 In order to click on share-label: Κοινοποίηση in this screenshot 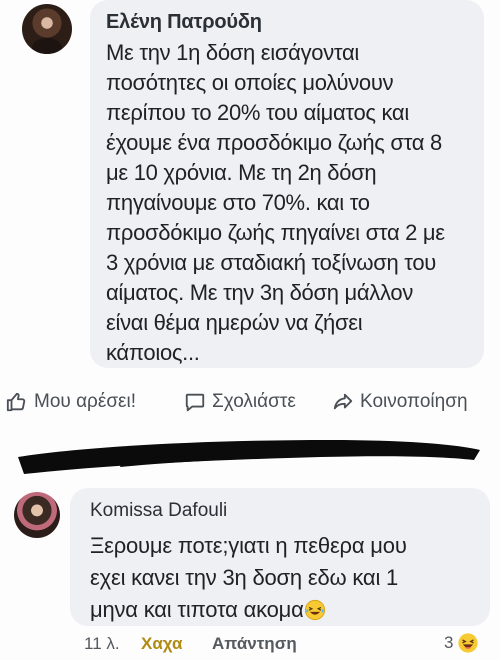, I will do `click(414, 401)`.